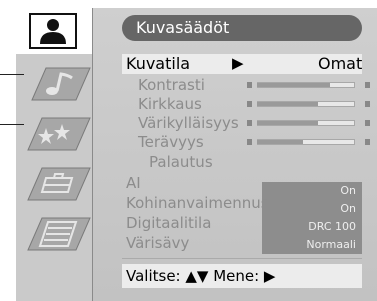 The image size is (377, 301). What do you see at coordinates (92, 154) in the screenshot?
I see `panel-divider` at bounding box center [92, 154].